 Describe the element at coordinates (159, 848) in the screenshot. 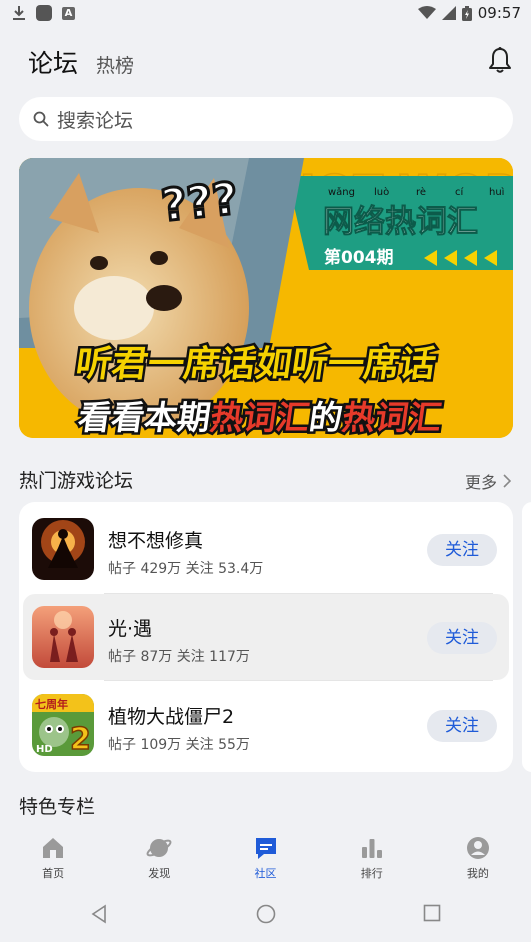

I see `planet-icon` at that location.